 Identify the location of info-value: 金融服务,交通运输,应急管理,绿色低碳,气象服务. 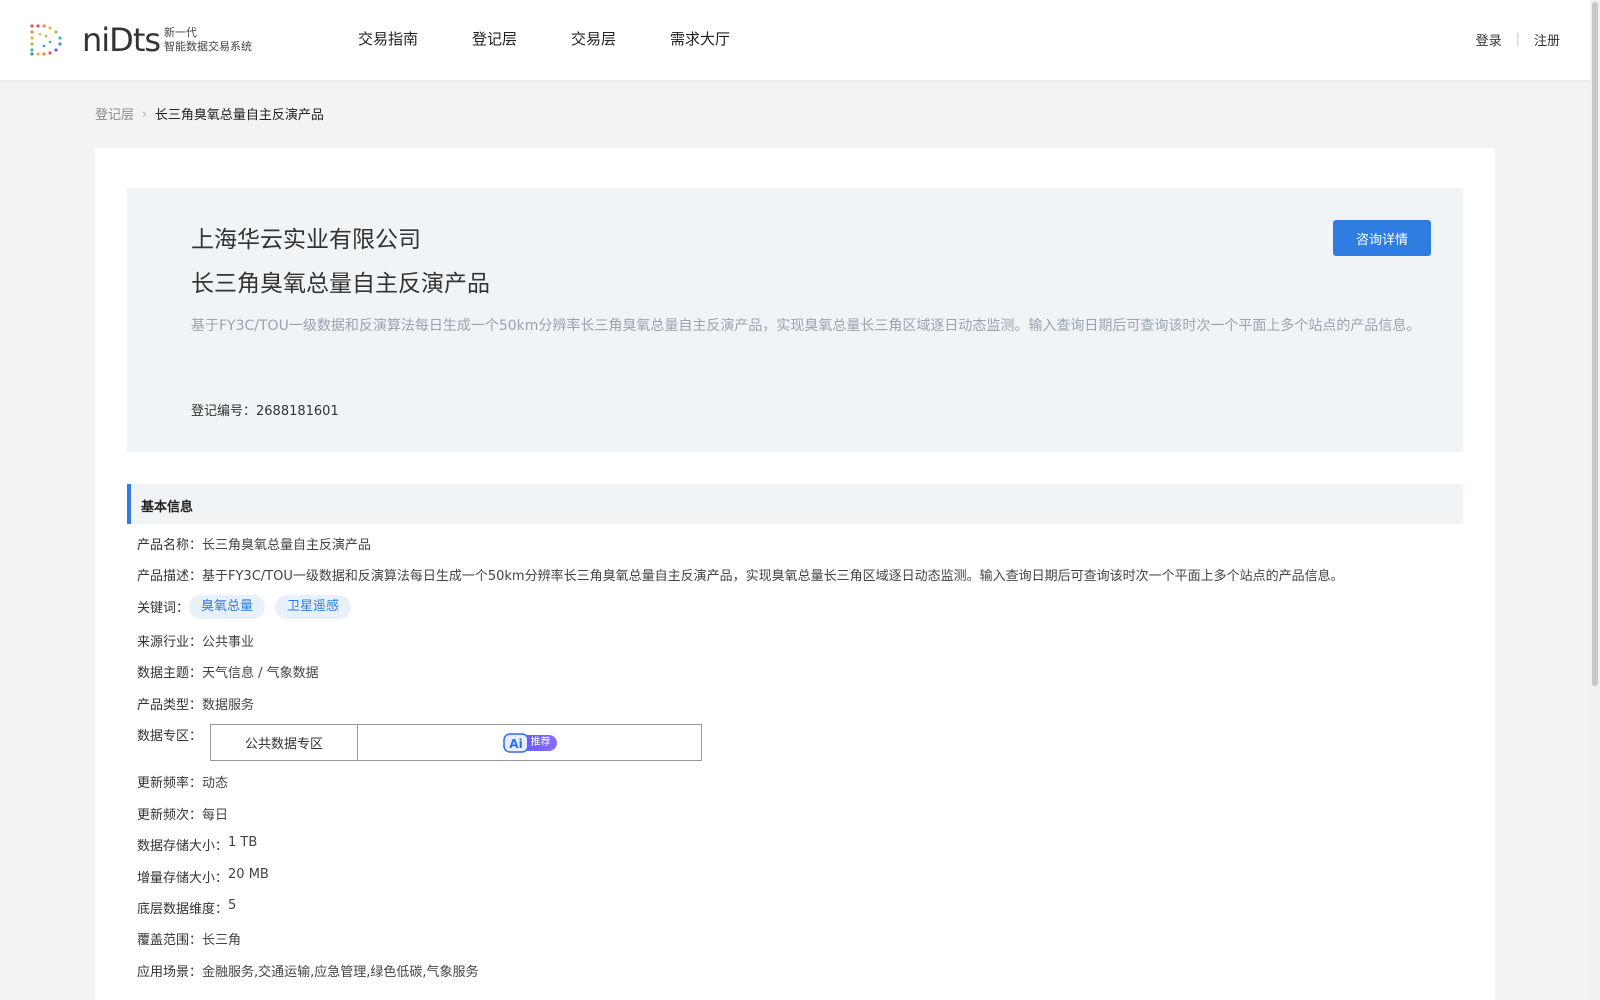
(340, 972).